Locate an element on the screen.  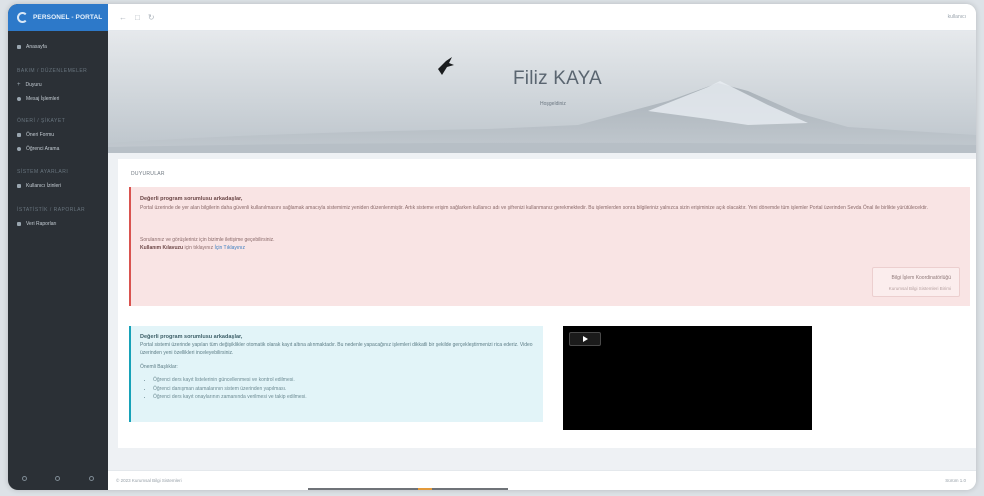
sidebar-item-label: Veri Raporları is located at coordinates (41, 224).